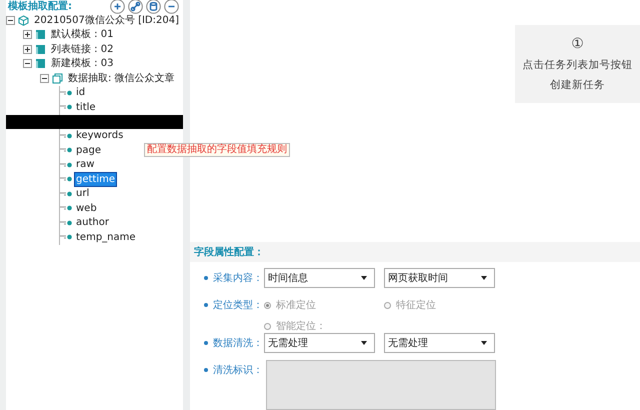 This screenshot has height=410, width=640. What do you see at coordinates (153, 7) in the screenshot?
I see `database-icon` at bounding box center [153, 7].